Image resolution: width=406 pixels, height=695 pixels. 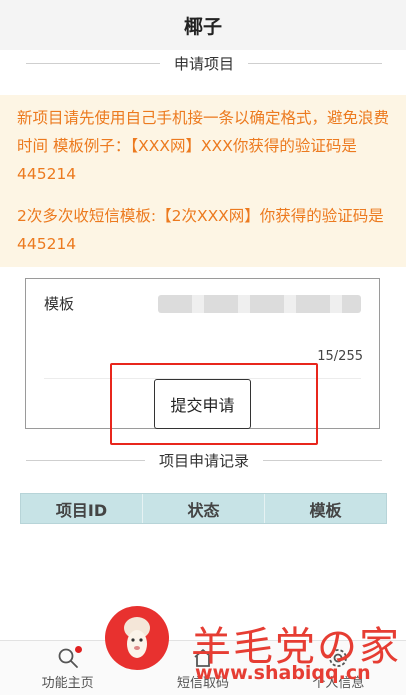 I want to click on section-records-divider: 项目申请记录, so click(x=204, y=460).